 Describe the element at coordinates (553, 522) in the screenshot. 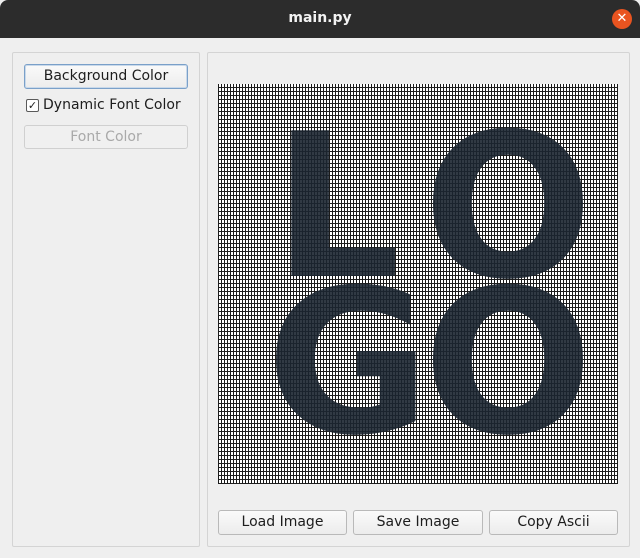

I see `copy-ascii-button: Copy Ascii` at that location.